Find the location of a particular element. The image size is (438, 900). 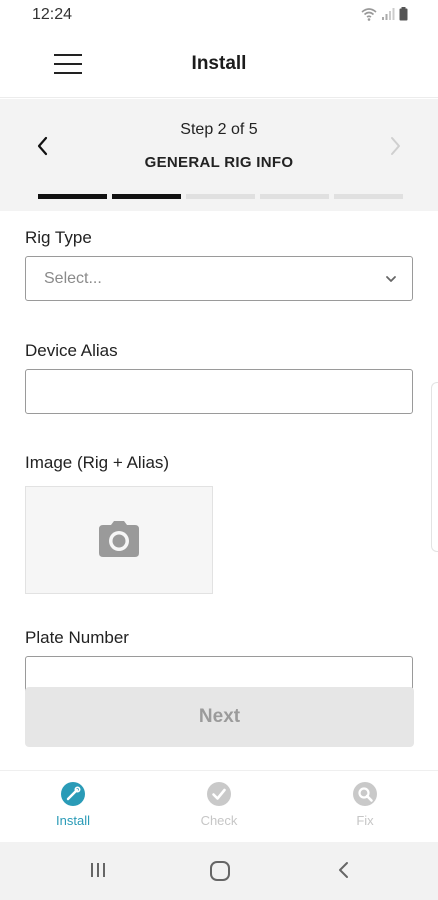

page-title: Install is located at coordinates (219, 63).